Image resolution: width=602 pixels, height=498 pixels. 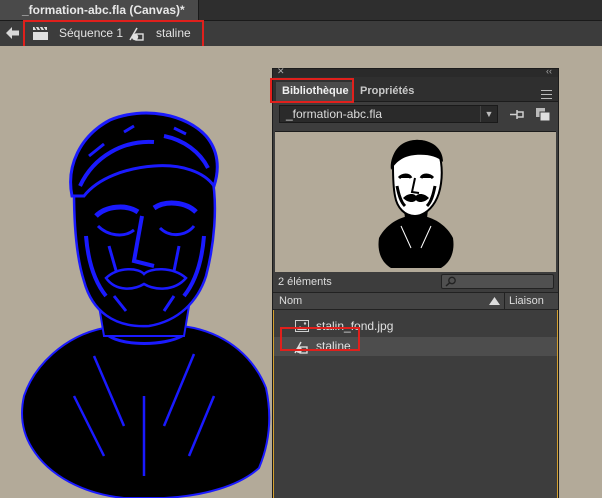 What do you see at coordinates (13, 33) in the screenshot?
I see `back-arrow-icon` at bounding box center [13, 33].